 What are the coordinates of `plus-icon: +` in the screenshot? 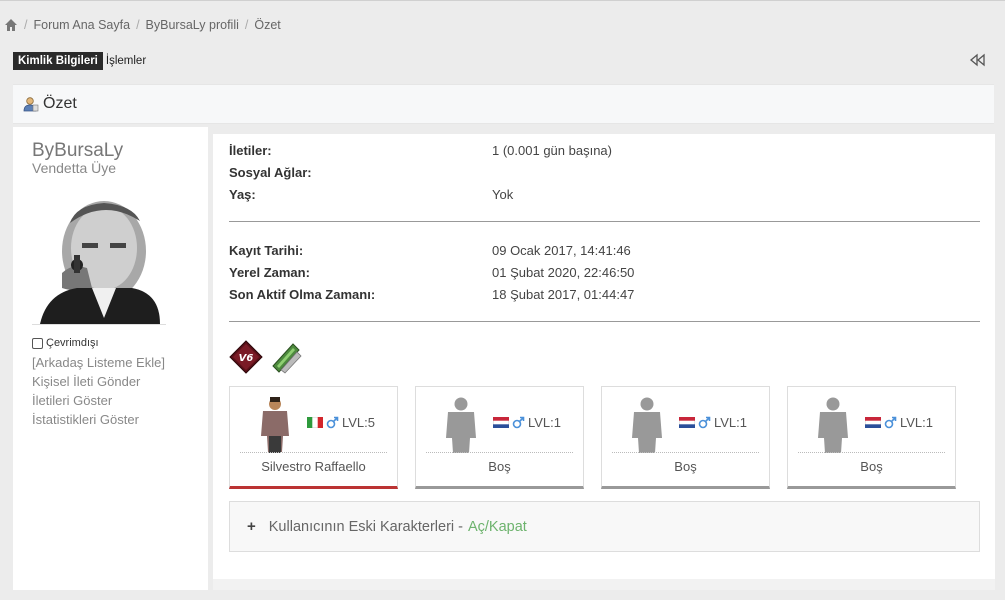 It's located at (251, 526).